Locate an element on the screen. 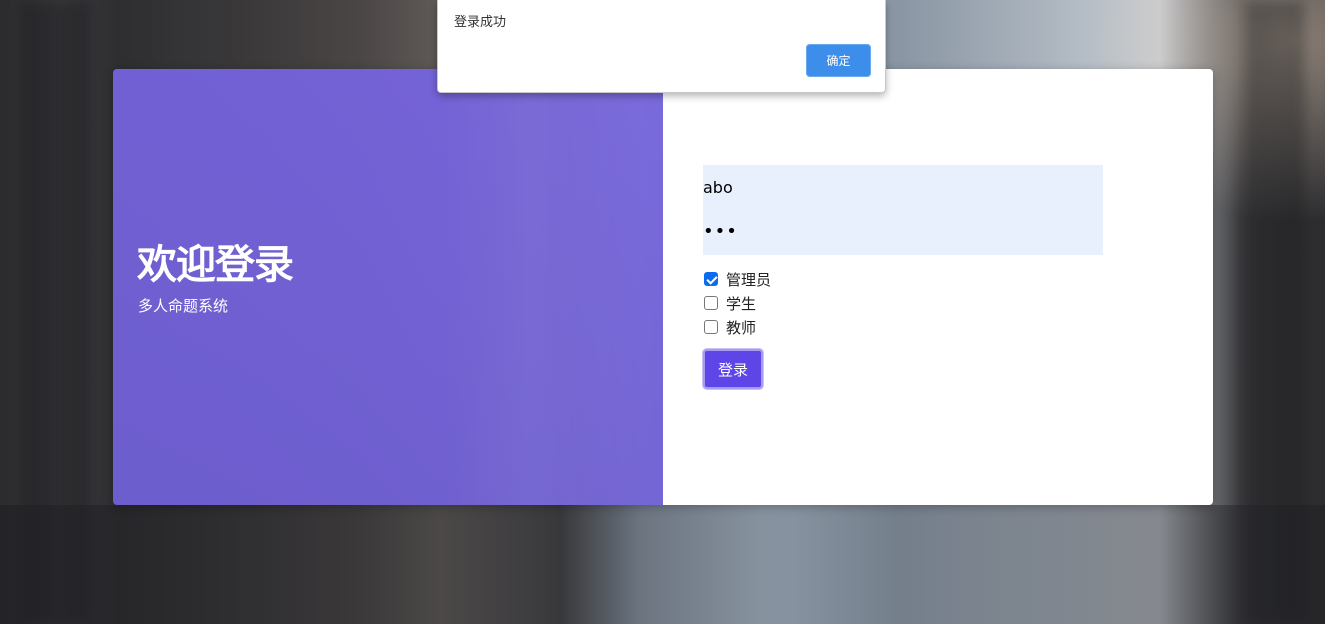 The width and height of the screenshot is (1325, 624). role-label-student: 学生 is located at coordinates (741, 303).